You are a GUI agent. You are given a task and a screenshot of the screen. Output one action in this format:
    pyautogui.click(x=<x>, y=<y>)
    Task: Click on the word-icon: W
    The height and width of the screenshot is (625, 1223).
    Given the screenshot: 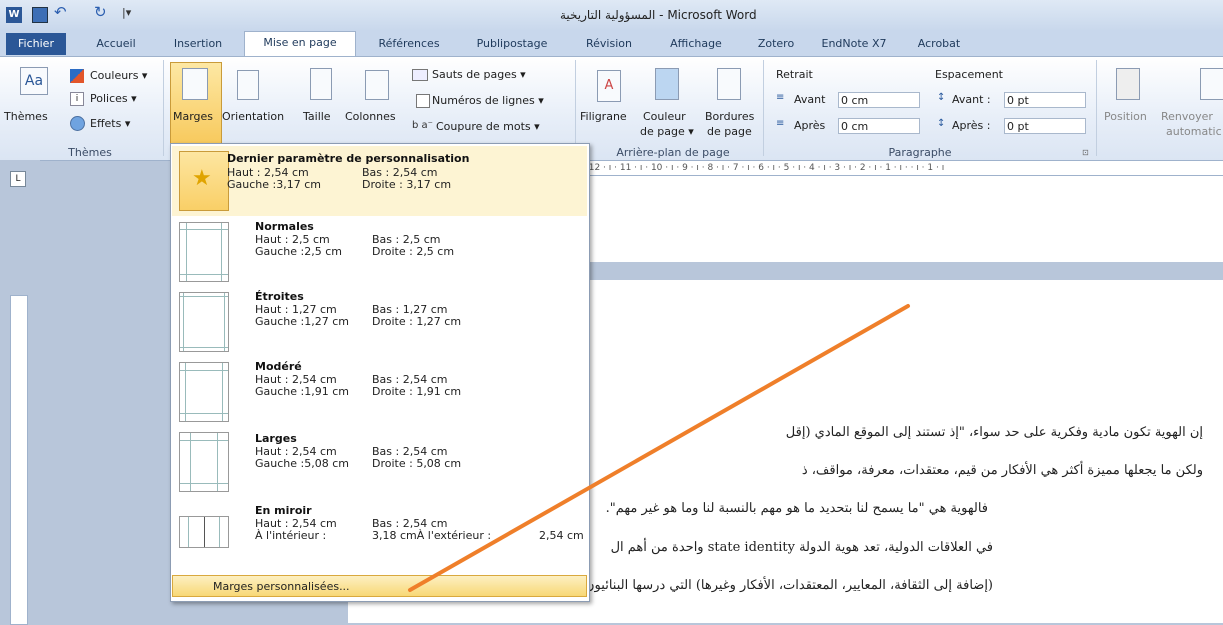 What is the action you would take?
    pyautogui.click(x=14, y=15)
    